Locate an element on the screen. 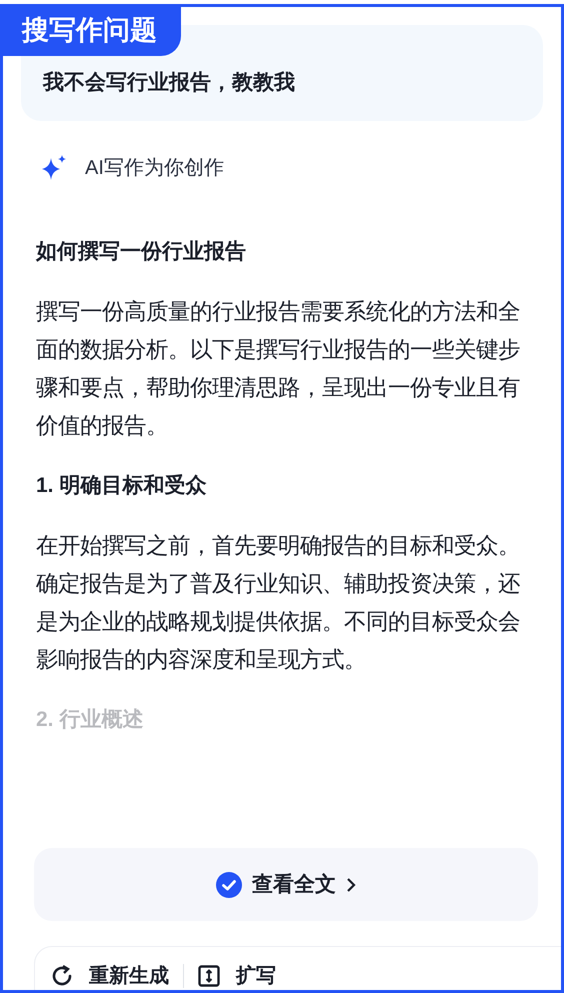  paragraph: 在开始撰写之前，首先要明确报告的目标和受众。确定报告是为了普及行业知识、辅助投资决策，还是为企业的战略规划提供依据。不同的目标受众会影响报告的内容深度和呈现方式。 is located at coordinates (278, 603).